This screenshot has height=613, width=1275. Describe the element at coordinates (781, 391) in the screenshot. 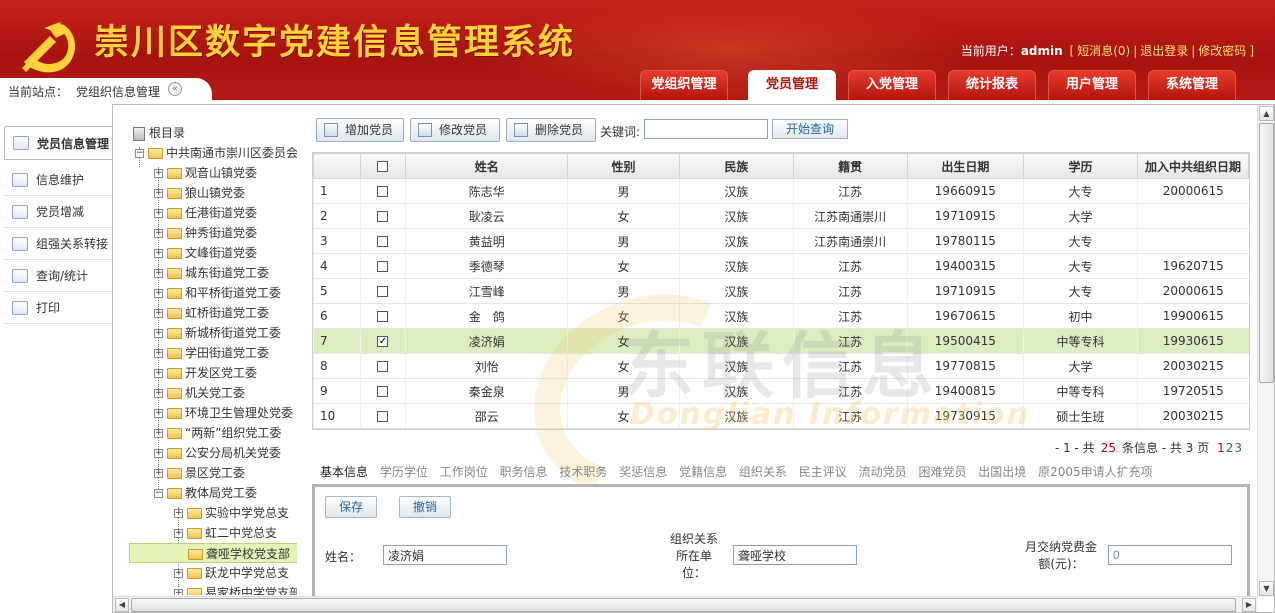

I see `table-row: 9 秦金泉男汉族 江苏 19400815 中等专科 19720515` at that location.